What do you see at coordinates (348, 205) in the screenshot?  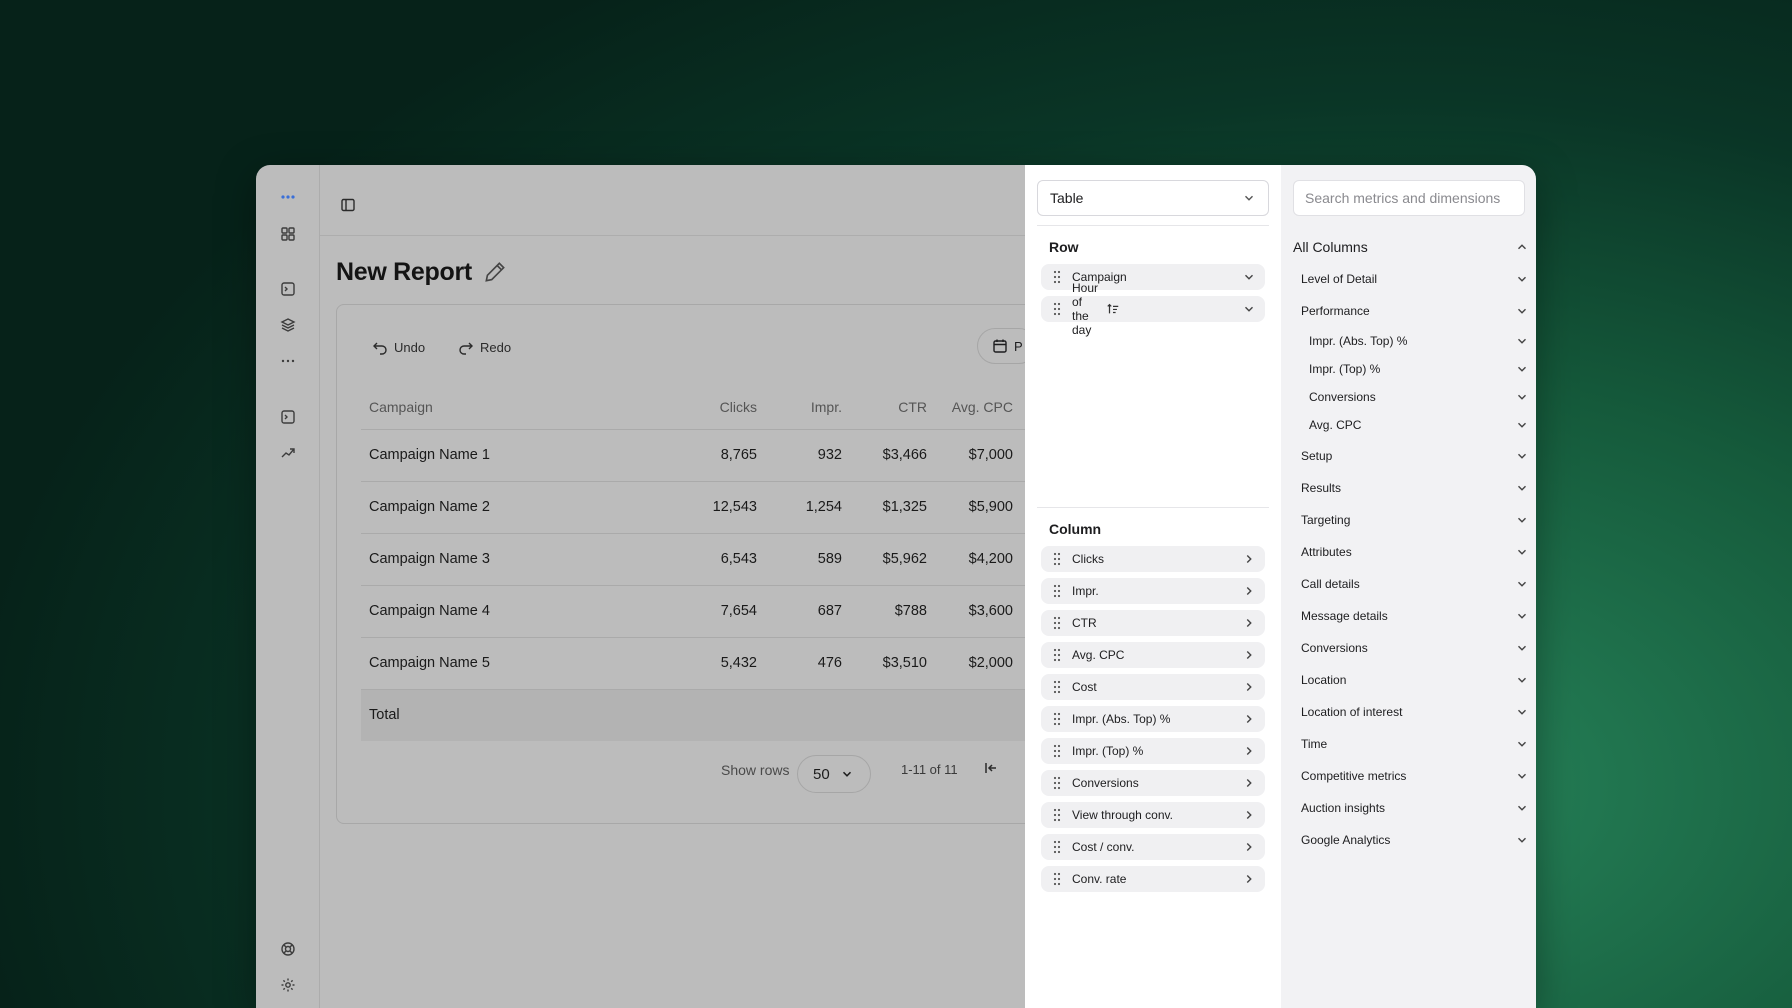 I see `sidebar-toggle-icon` at bounding box center [348, 205].